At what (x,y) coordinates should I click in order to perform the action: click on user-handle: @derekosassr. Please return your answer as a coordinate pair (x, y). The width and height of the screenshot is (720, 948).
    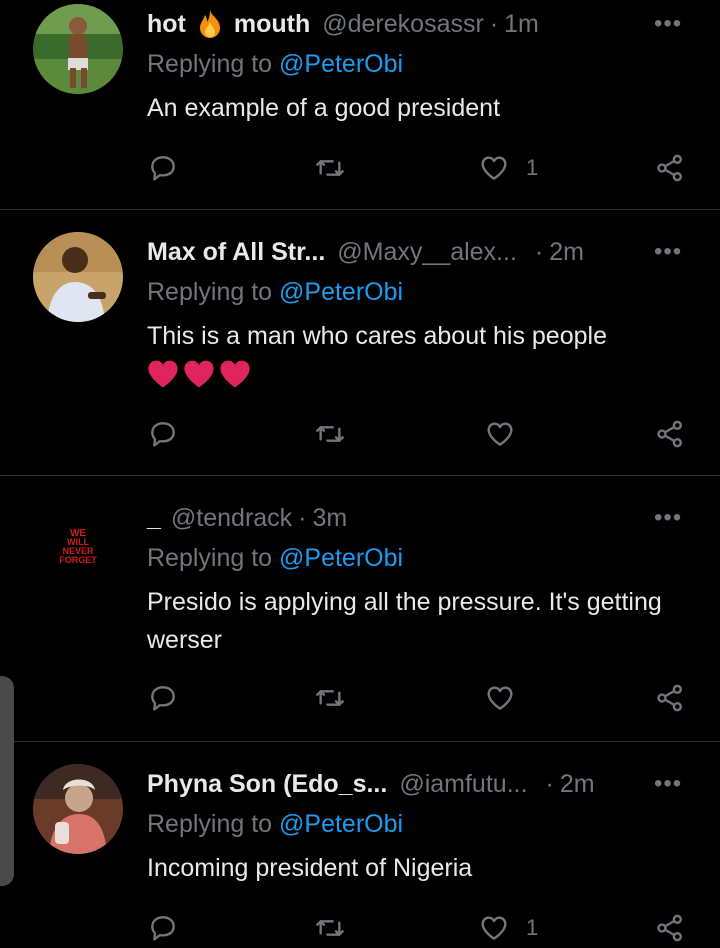
    Looking at the image, I should click on (403, 24).